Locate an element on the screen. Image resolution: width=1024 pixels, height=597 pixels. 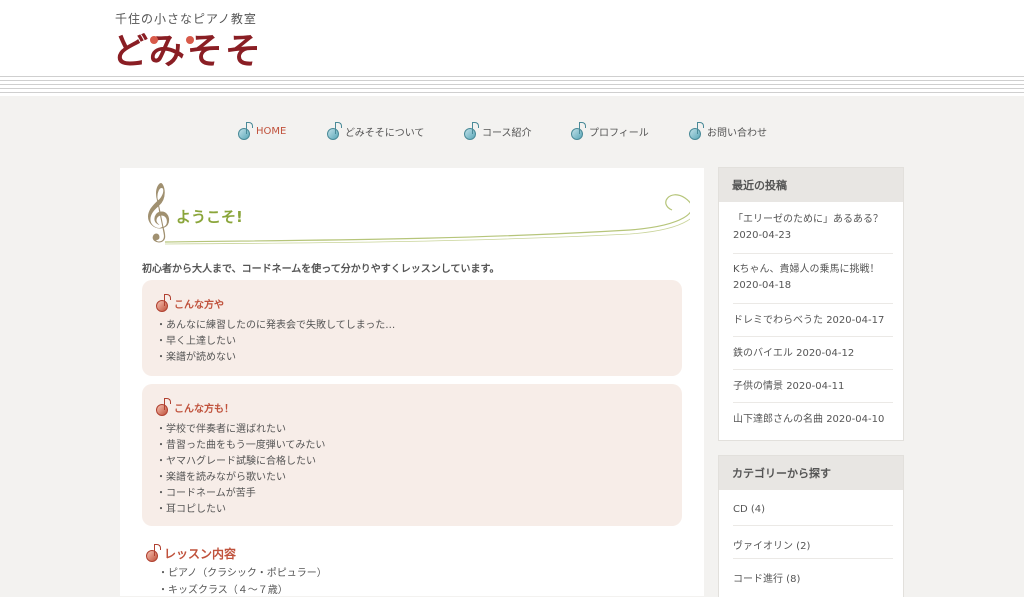
post-title: 山下達郎さんの名曲 is located at coordinates (778, 419).